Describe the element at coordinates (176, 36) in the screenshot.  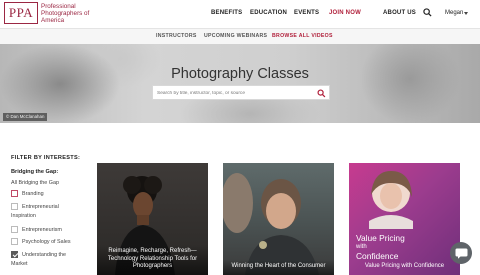
I see `subnav-instructors: INSTRUCTORS` at that location.